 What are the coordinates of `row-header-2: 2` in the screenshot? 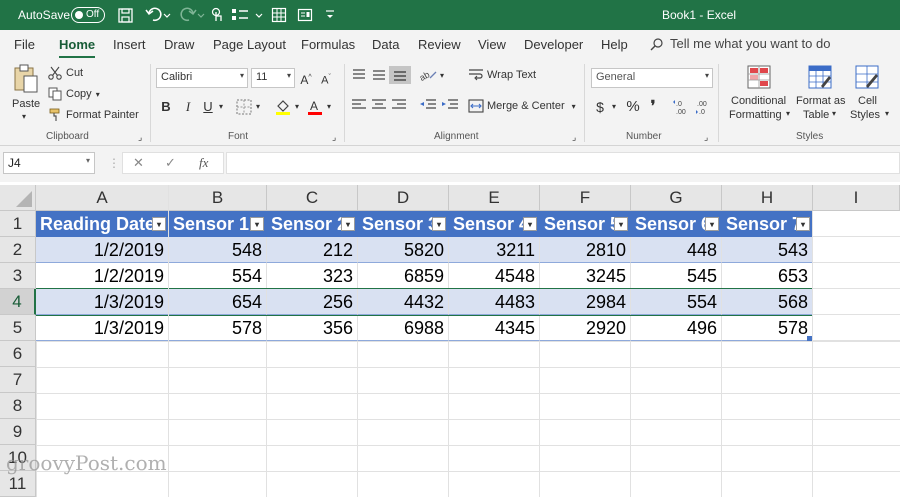 It's located at (18, 250).